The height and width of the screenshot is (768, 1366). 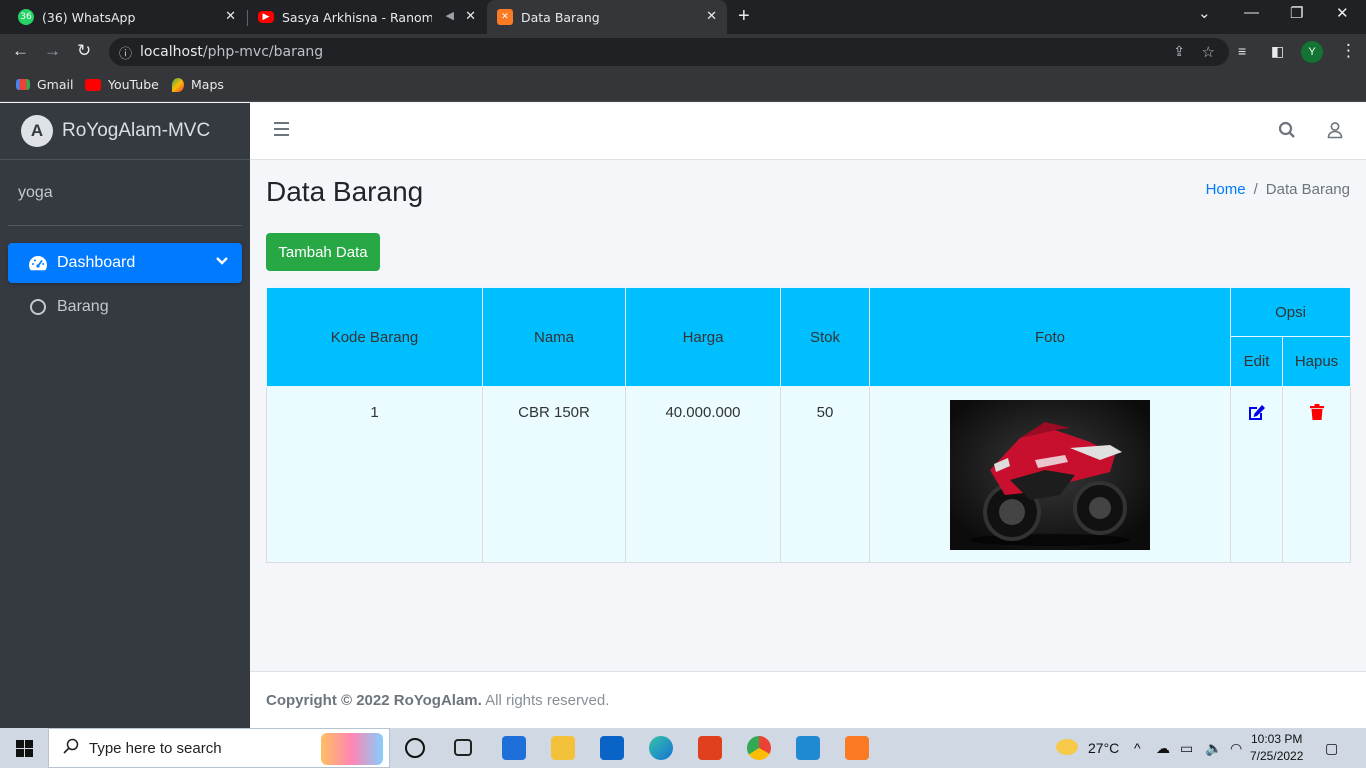 I want to click on brand-link: A RoYogAlam-MVC, so click(x=125, y=131).